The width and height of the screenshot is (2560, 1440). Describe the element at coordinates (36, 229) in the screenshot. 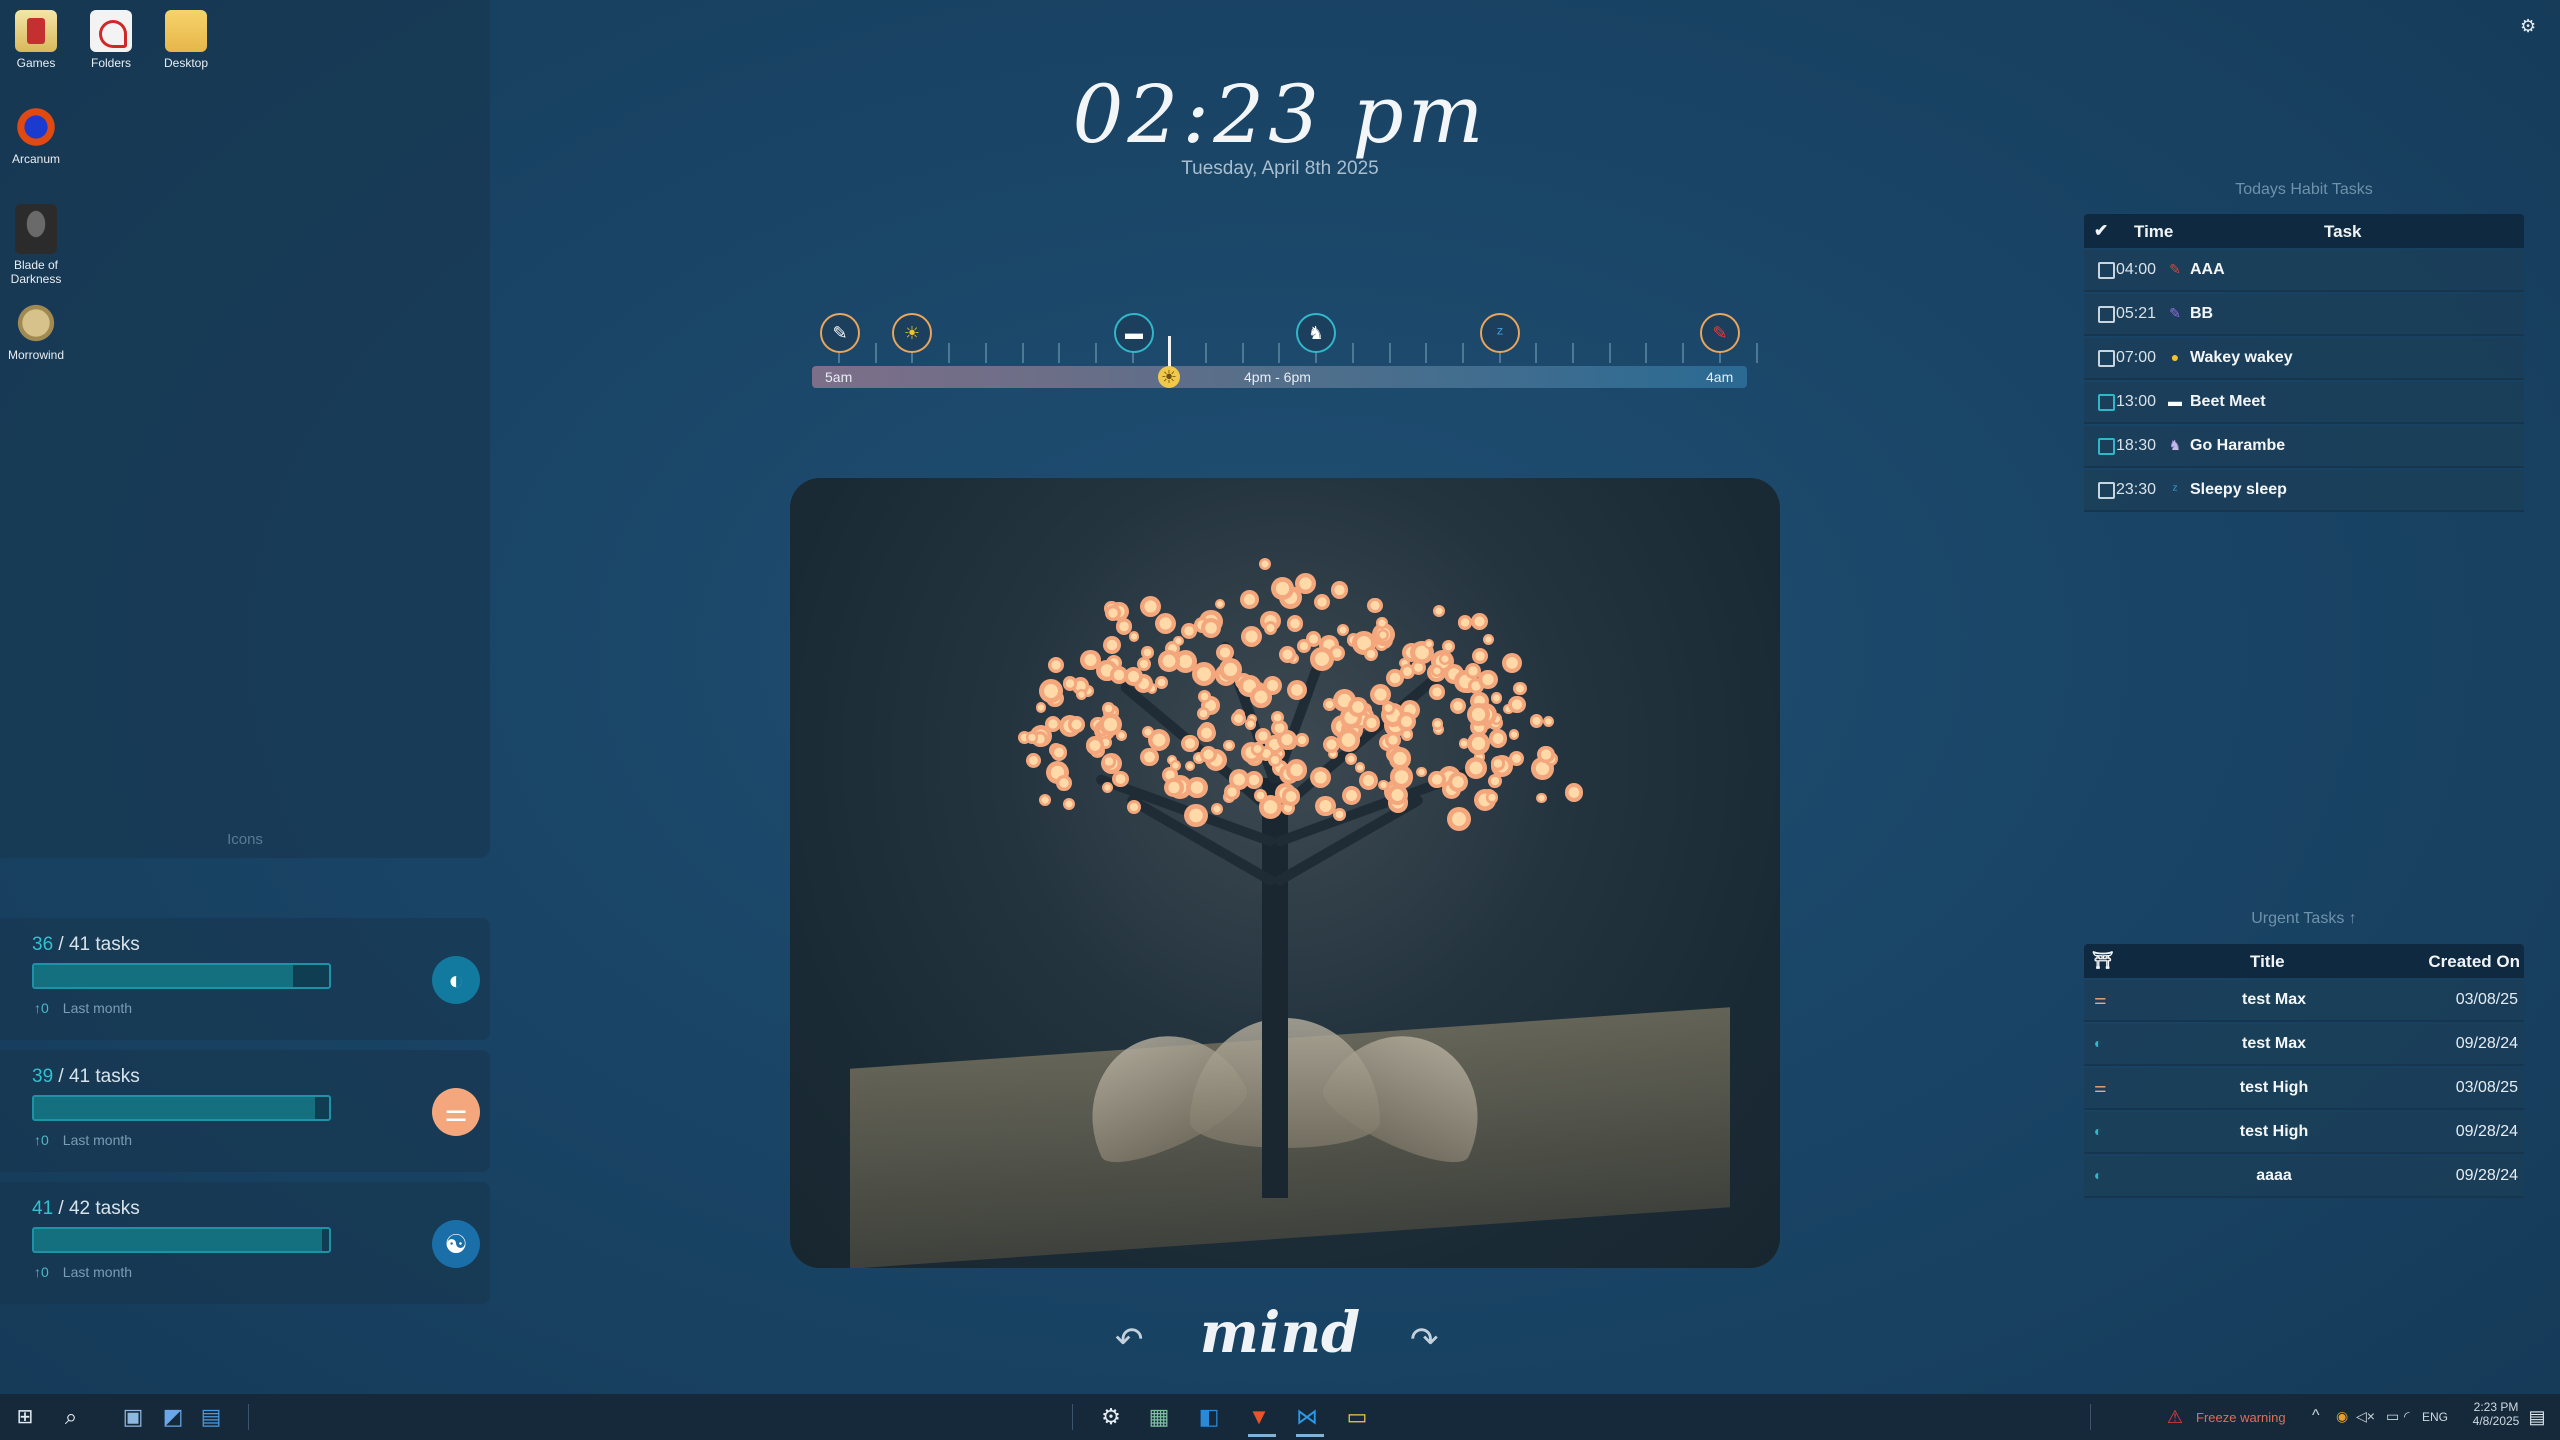

I see `blade-of-darkness-icon` at that location.